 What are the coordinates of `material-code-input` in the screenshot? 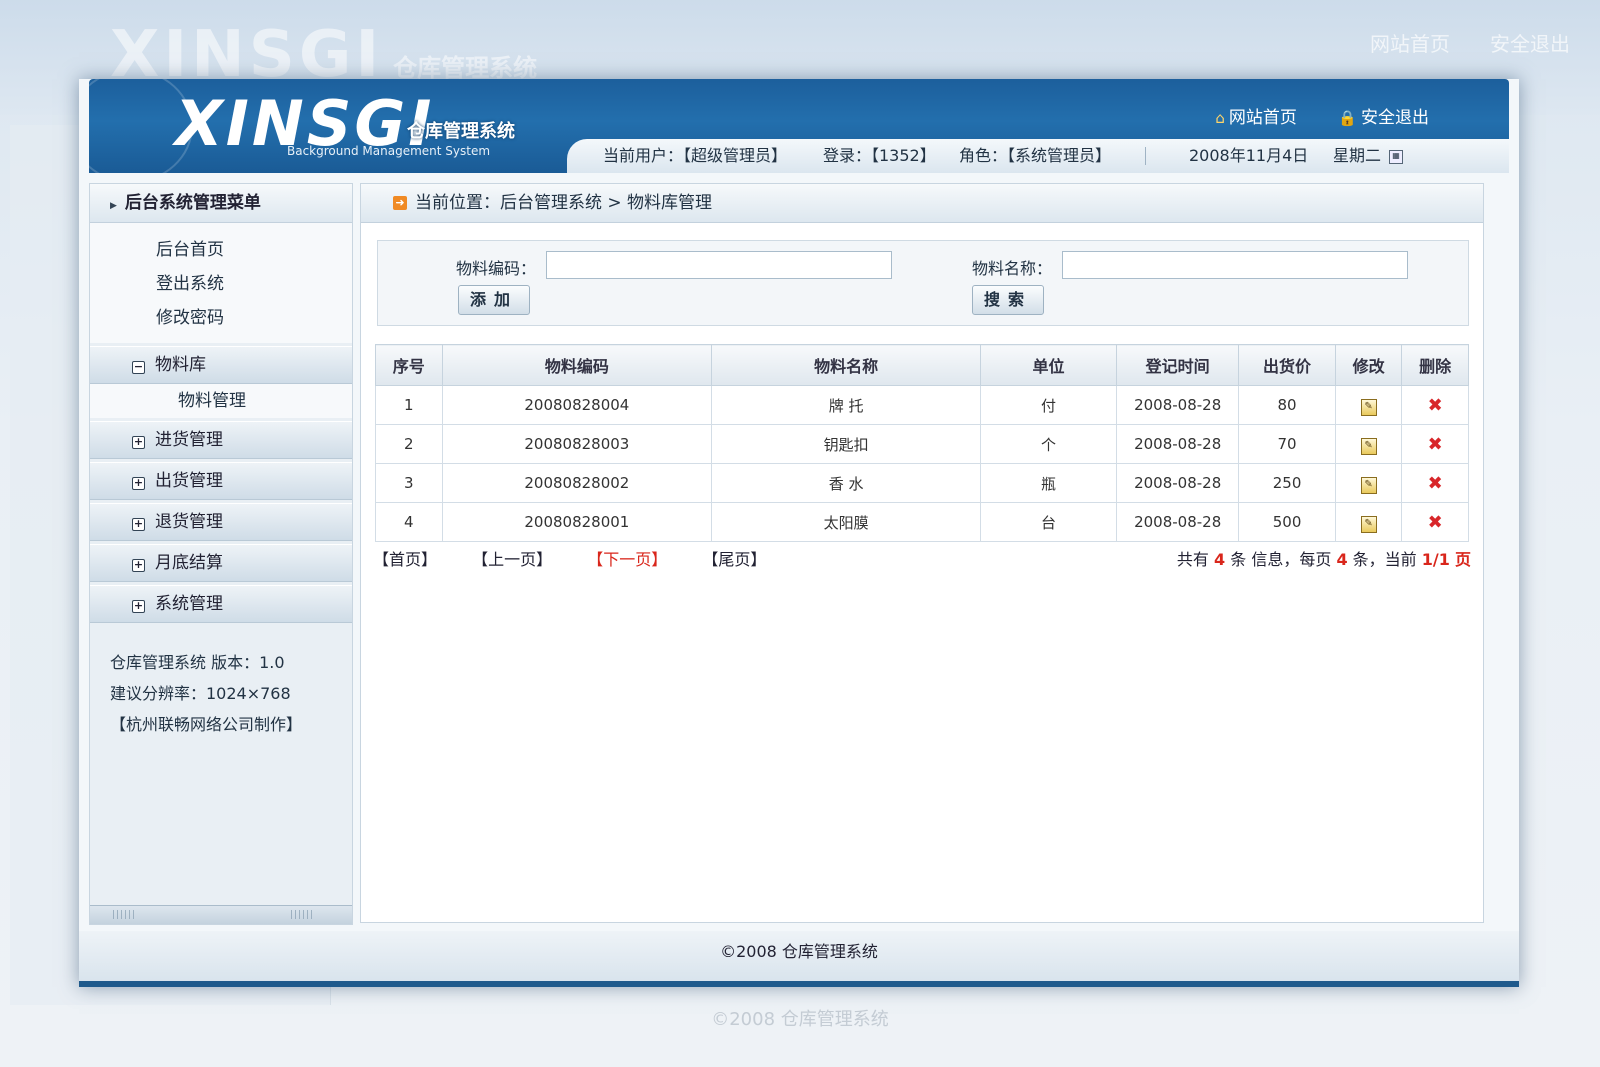 It's located at (719, 265).